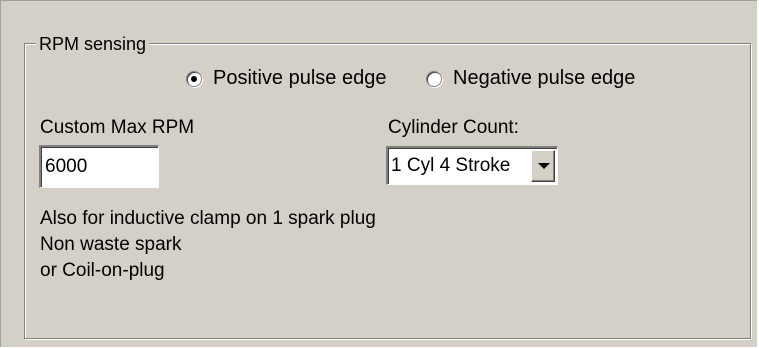  Describe the element at coordinates (102, 270) in the screenshot. I see `note-line-3: or Coil-on-plug` at that location.